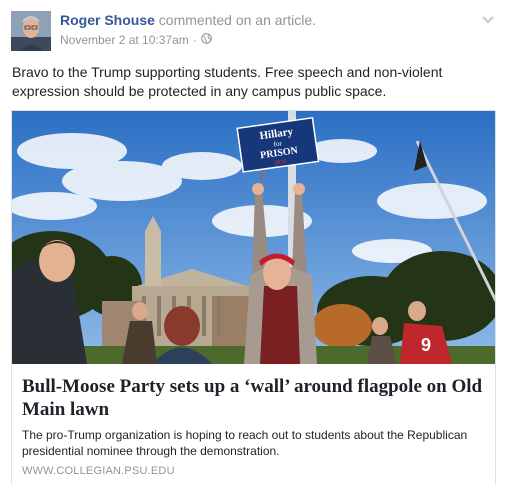 This screenshot has height=484, width=507. I want to click on globe-icon, so click(206, 40).